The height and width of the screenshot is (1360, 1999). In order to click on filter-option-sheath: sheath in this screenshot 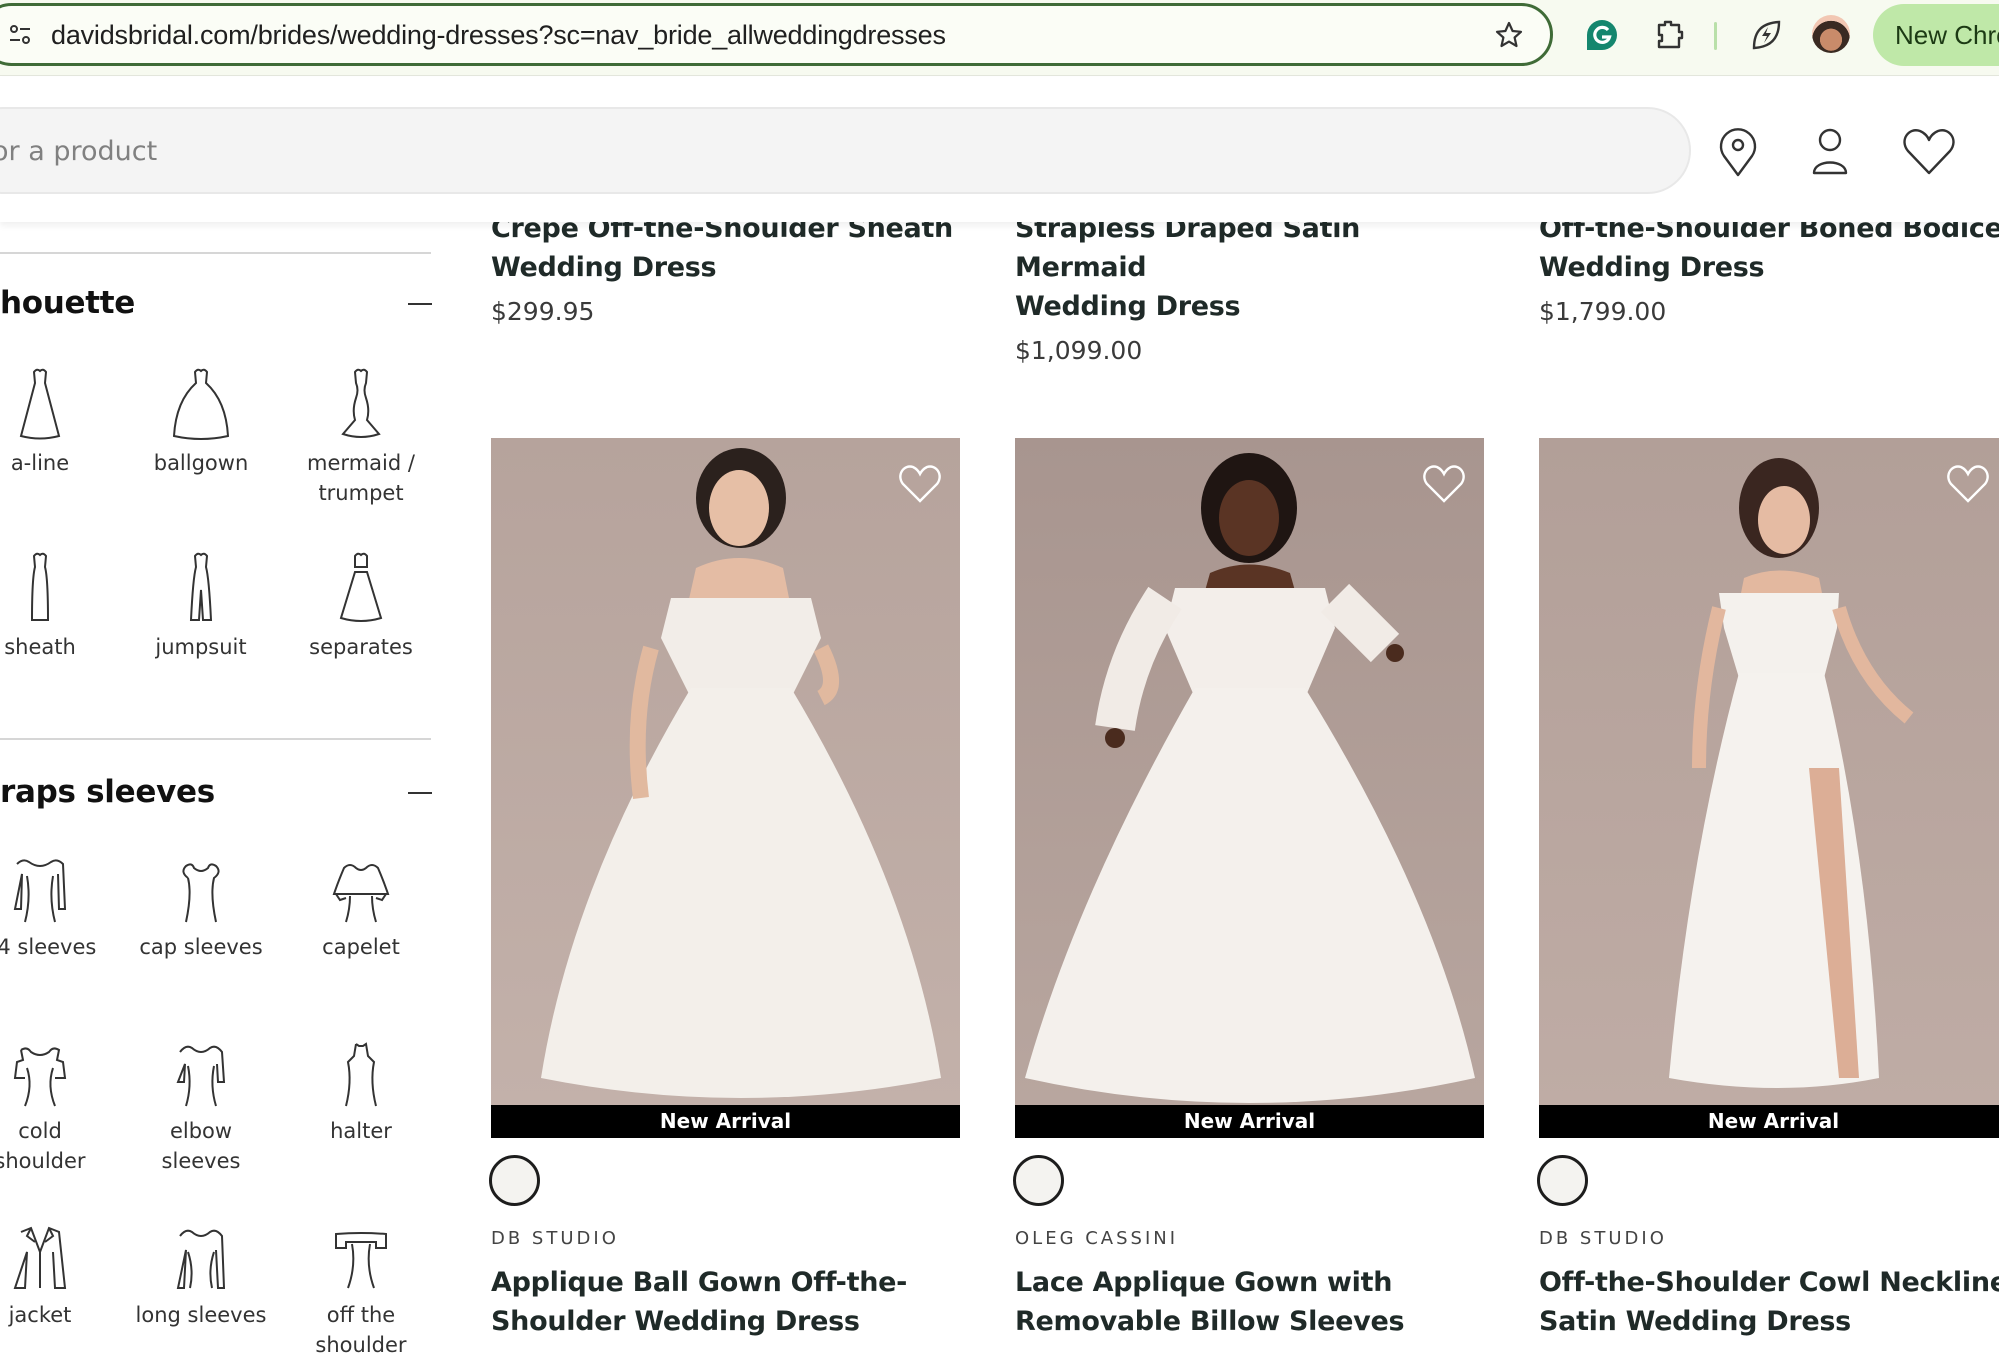, I will do `click(60, 606)`.